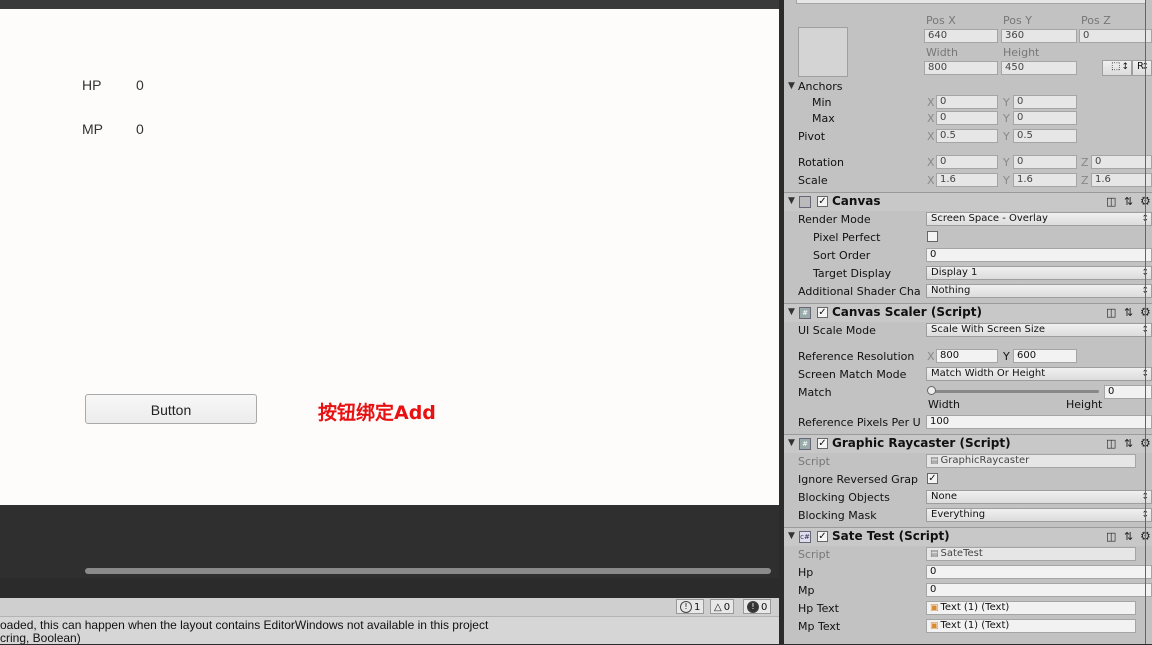 Image resolution: width=1152 pixels, height=645 pixels. I want to click on screen-match-mode-label: Screen Match Mode, so click(852, 374).